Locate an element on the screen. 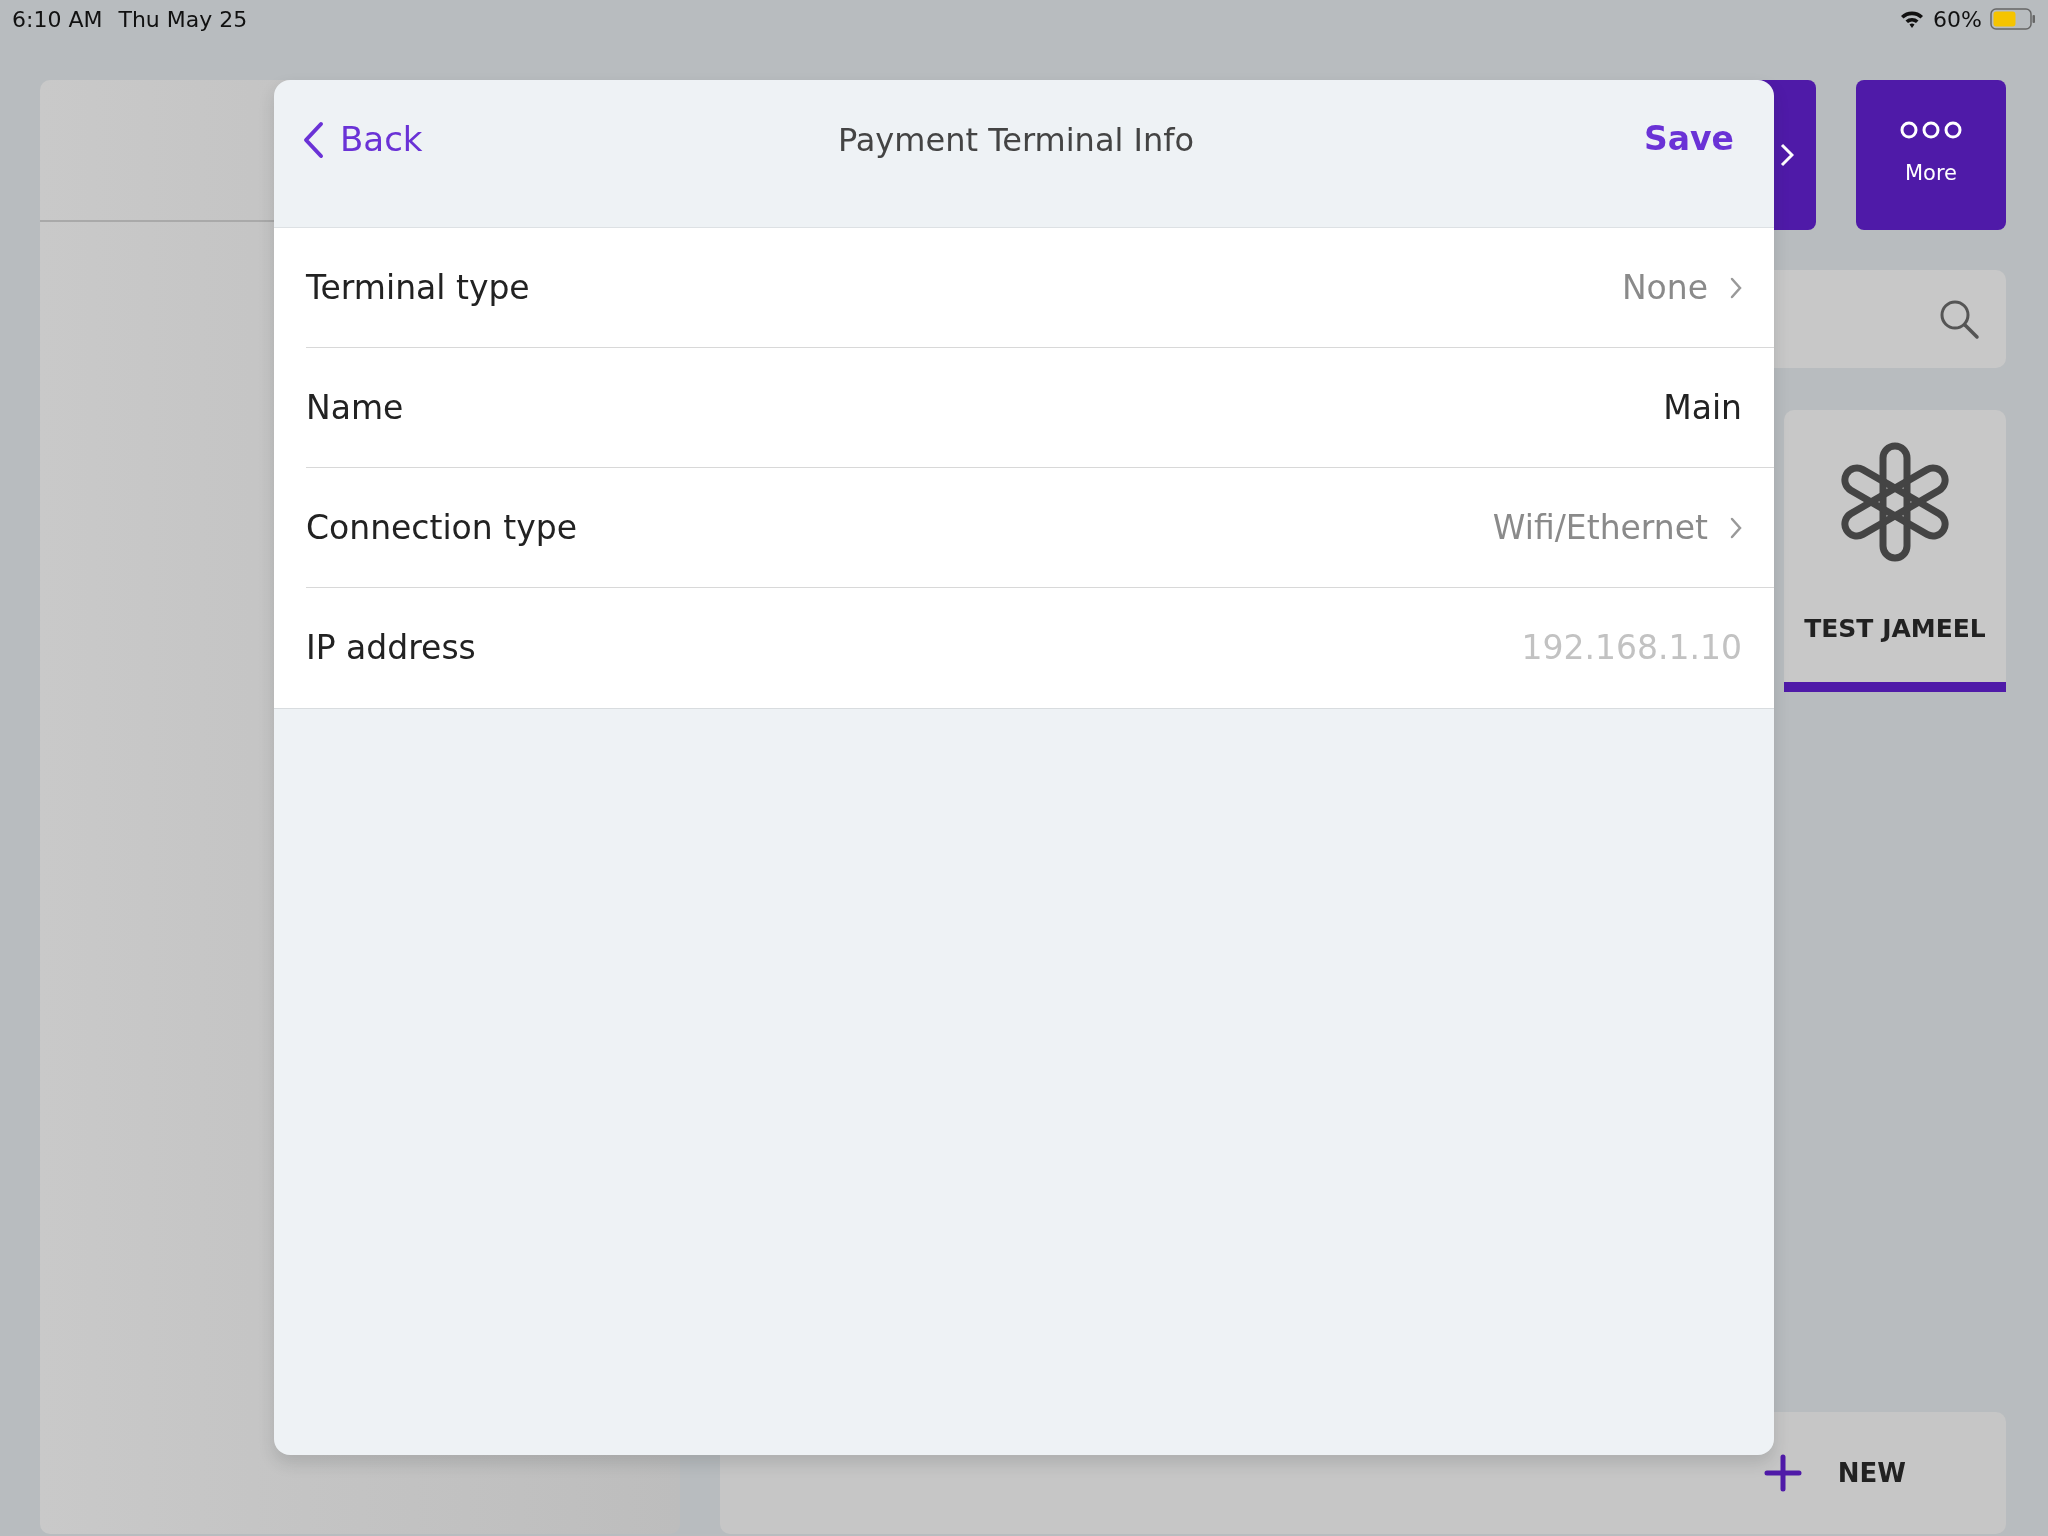 The height and width of the screenshot is (1536, 2048). search-icon is located at coordinates (1959, 319).